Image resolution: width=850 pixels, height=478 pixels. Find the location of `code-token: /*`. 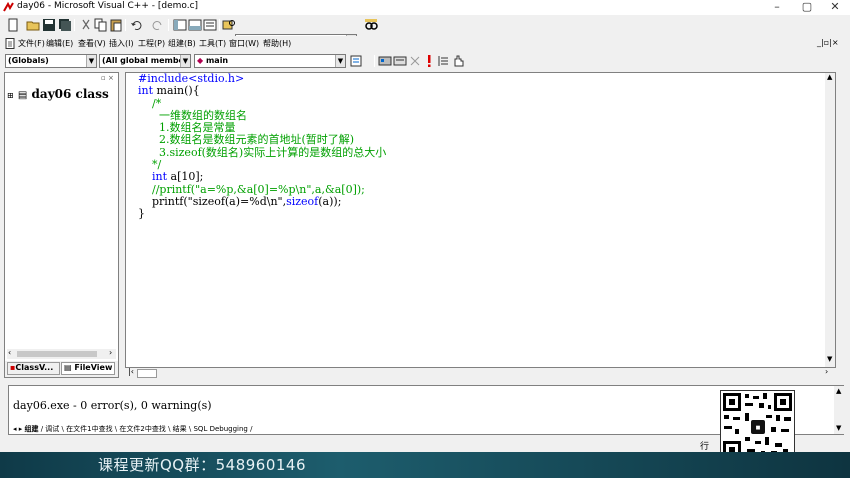

code-token: /* is located at coordinates (150, 103).